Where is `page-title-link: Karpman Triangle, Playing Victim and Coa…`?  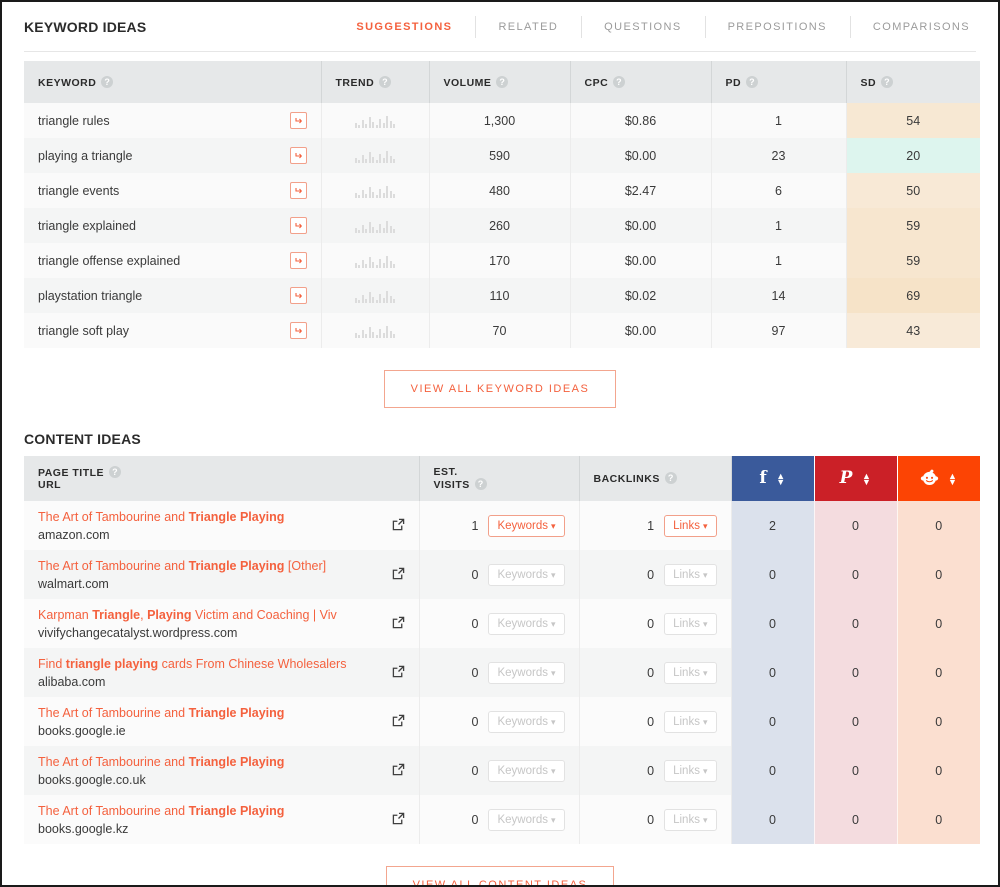
page-title-link: Karpman Triangle, Playing Victim and Coa… is located at coordinates (215, 615).